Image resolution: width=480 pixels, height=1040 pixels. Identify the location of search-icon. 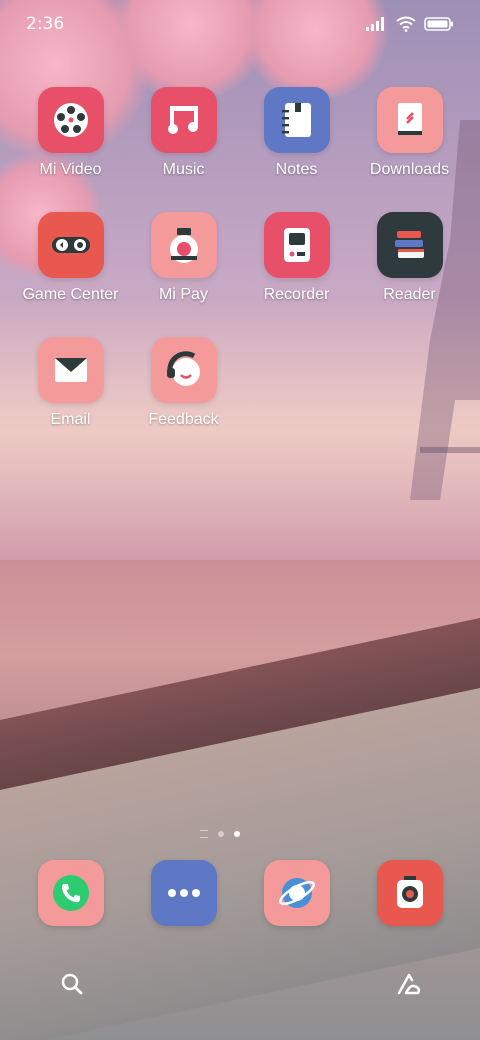
(72, 984).